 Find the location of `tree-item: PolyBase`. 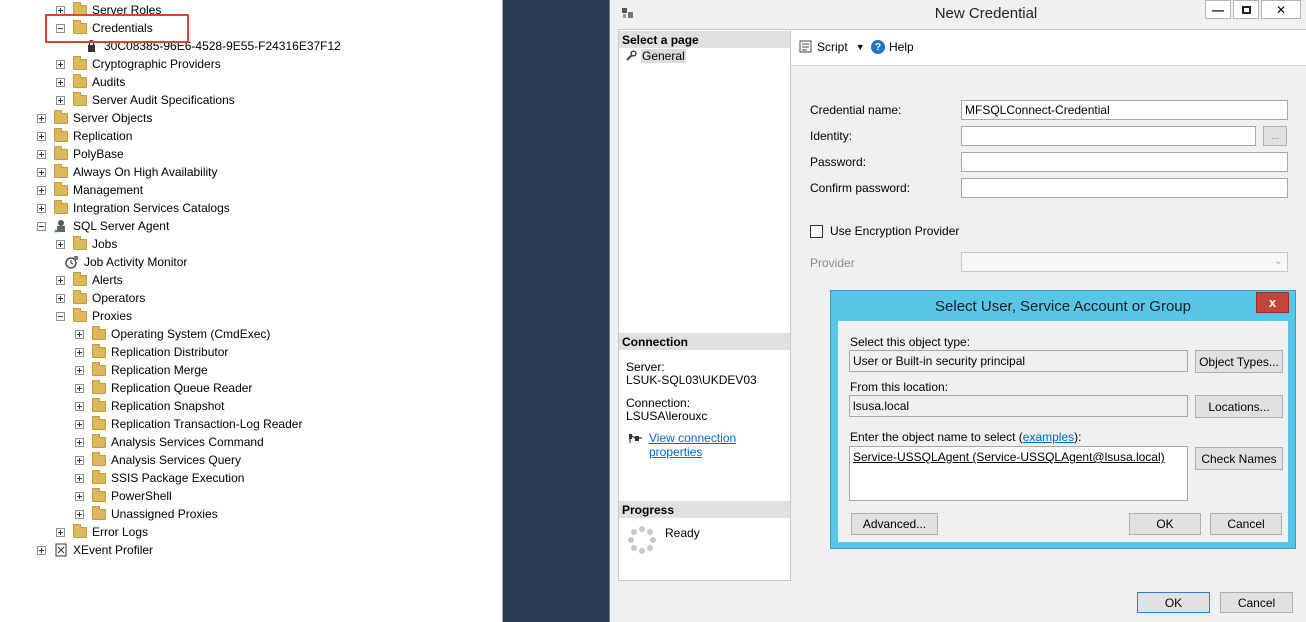

tree-item: PolyBase is located at coordinates (80, 154).